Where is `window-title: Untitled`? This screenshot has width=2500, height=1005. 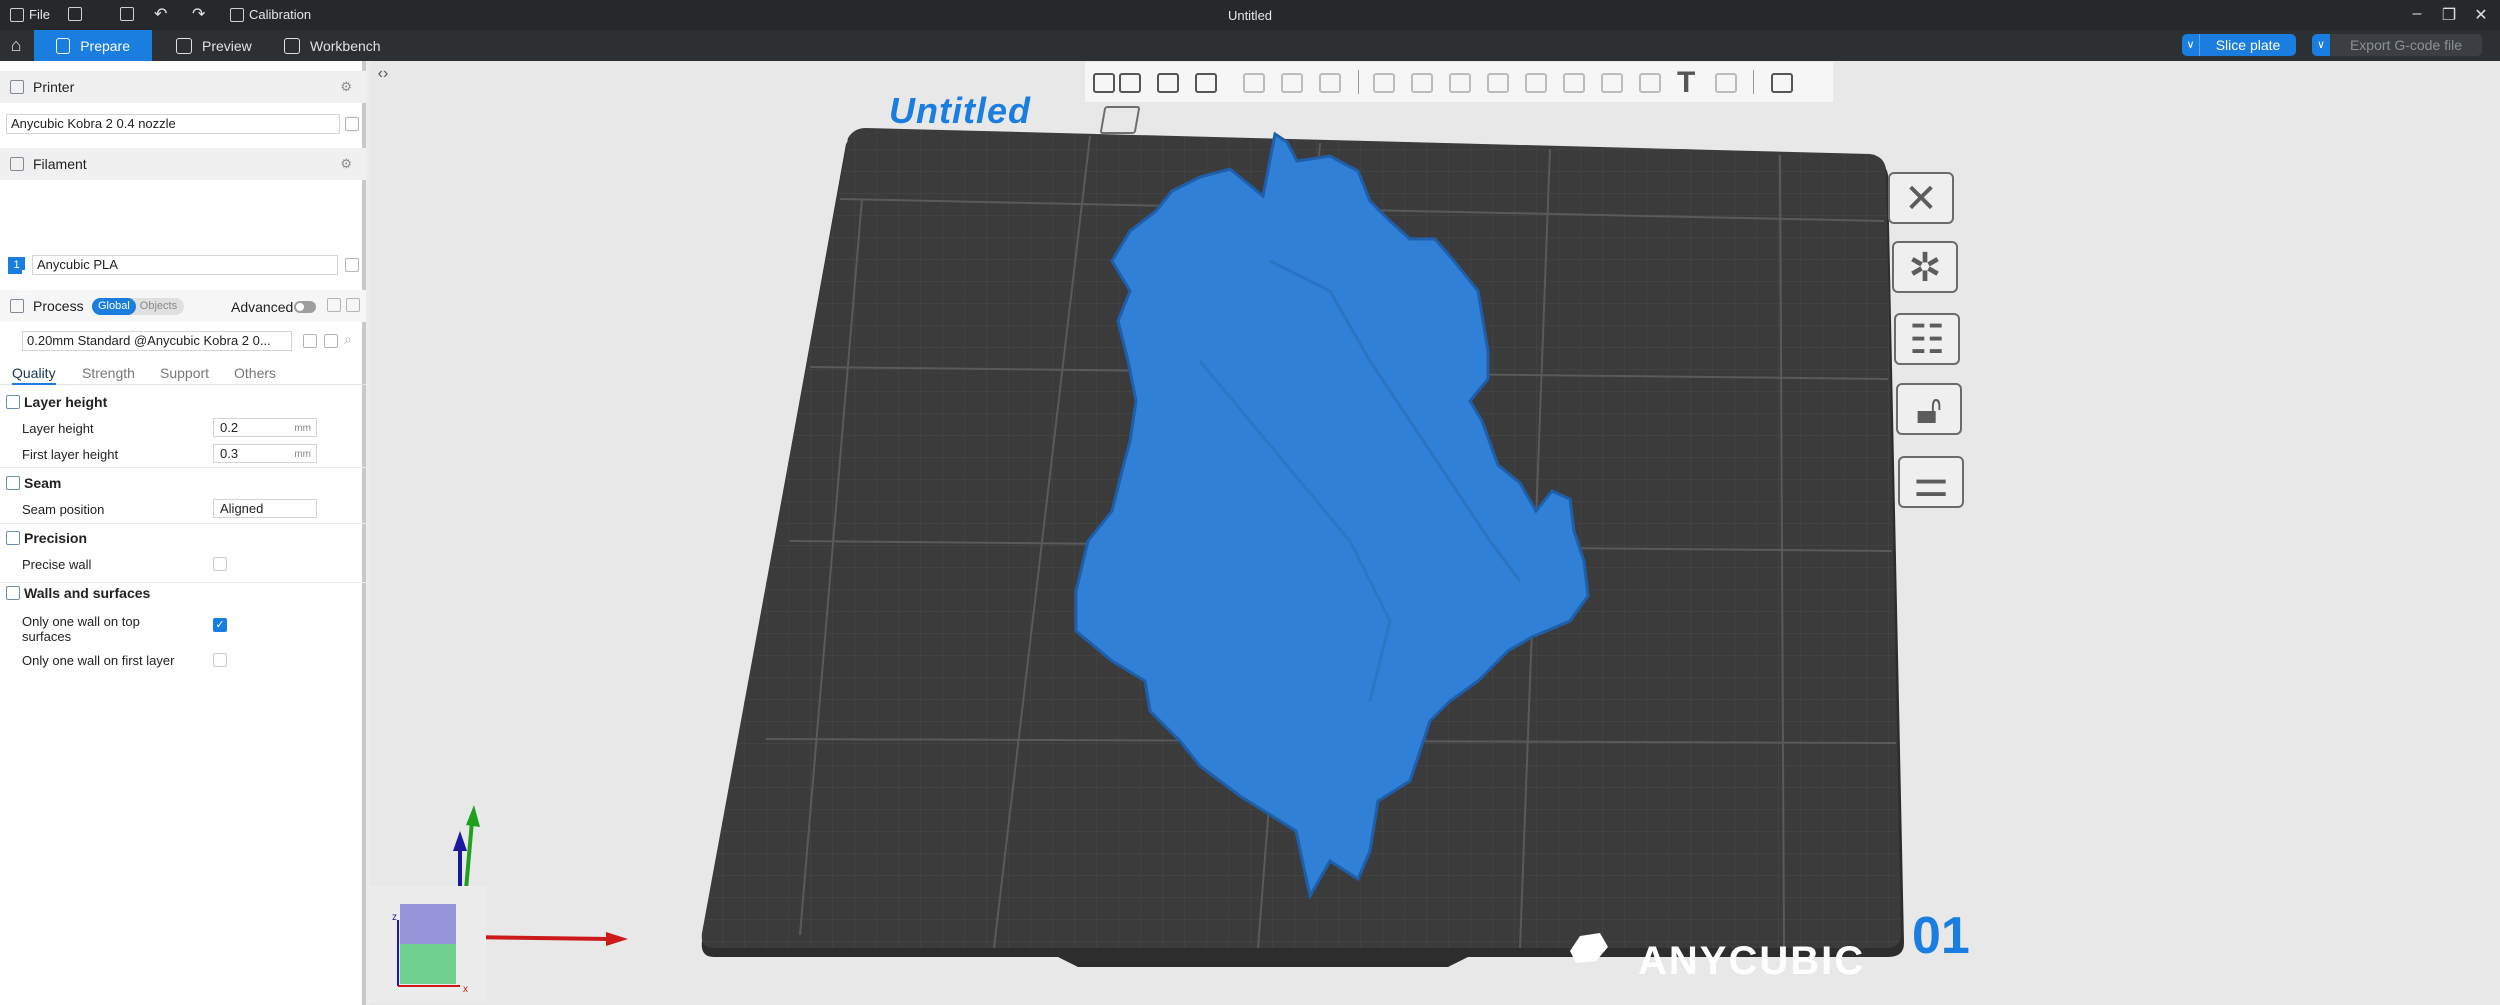
window-title: Untitled is located at coordinates (1250, 15).